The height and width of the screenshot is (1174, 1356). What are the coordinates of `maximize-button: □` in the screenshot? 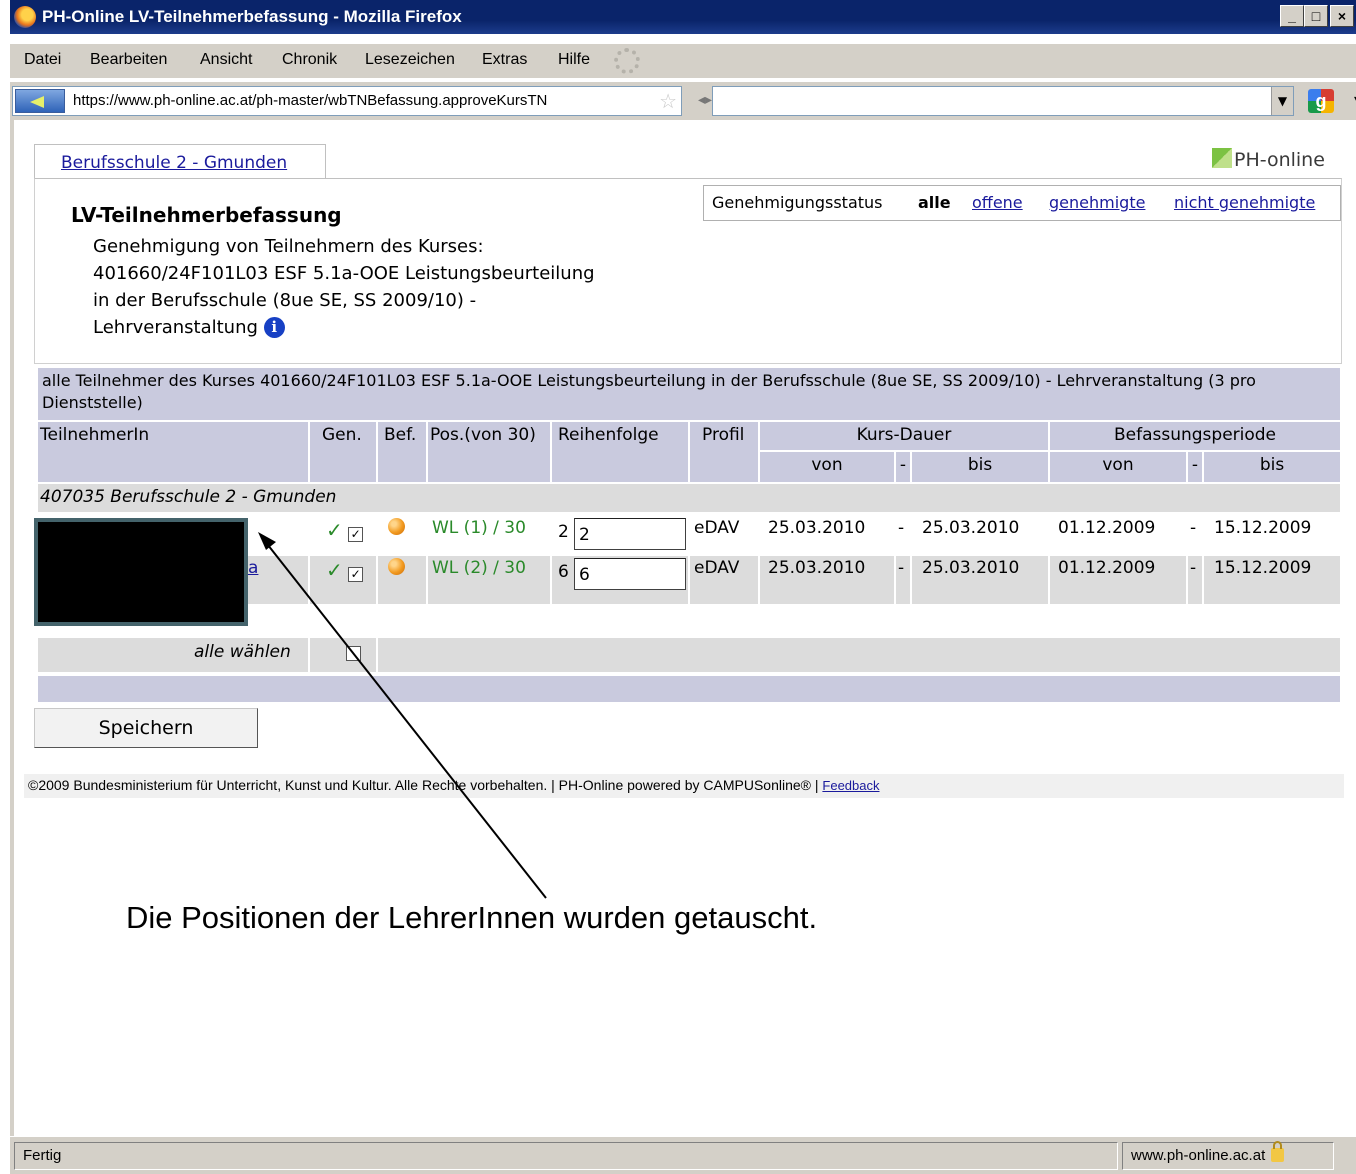 It's located at (1316, 16).